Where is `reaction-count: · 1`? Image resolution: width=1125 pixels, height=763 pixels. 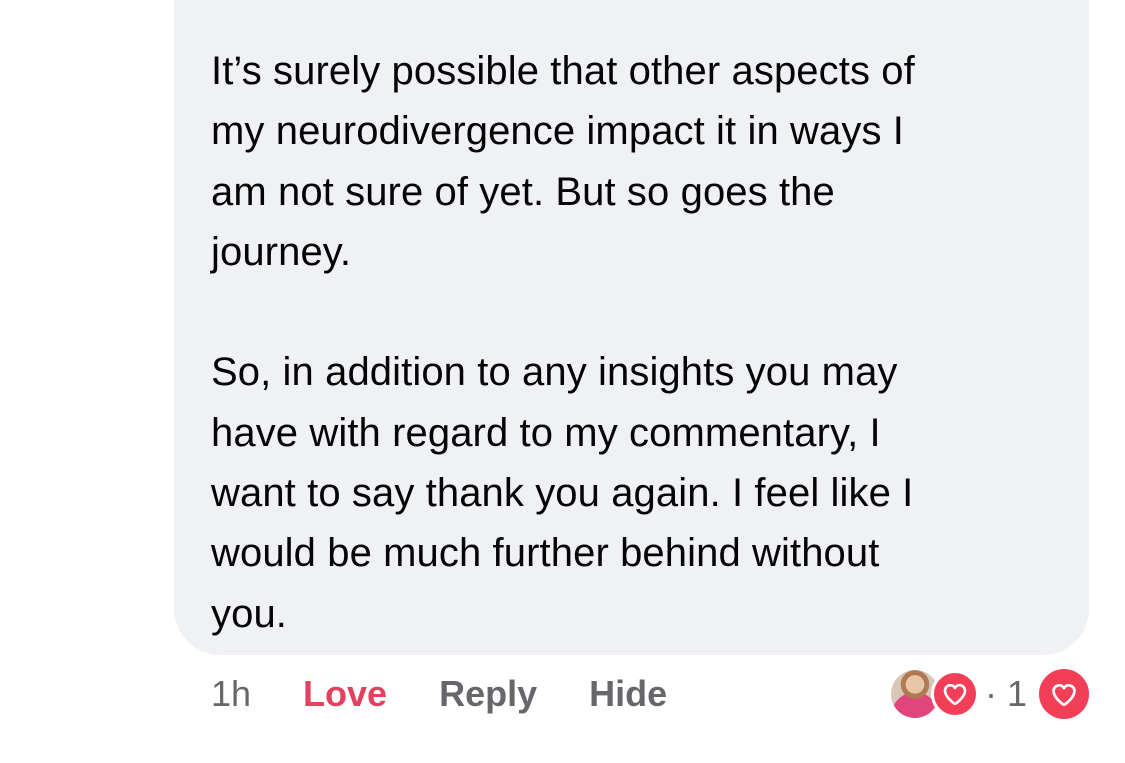 reaction-count: · 1 is located at coordinates (1005, 693).